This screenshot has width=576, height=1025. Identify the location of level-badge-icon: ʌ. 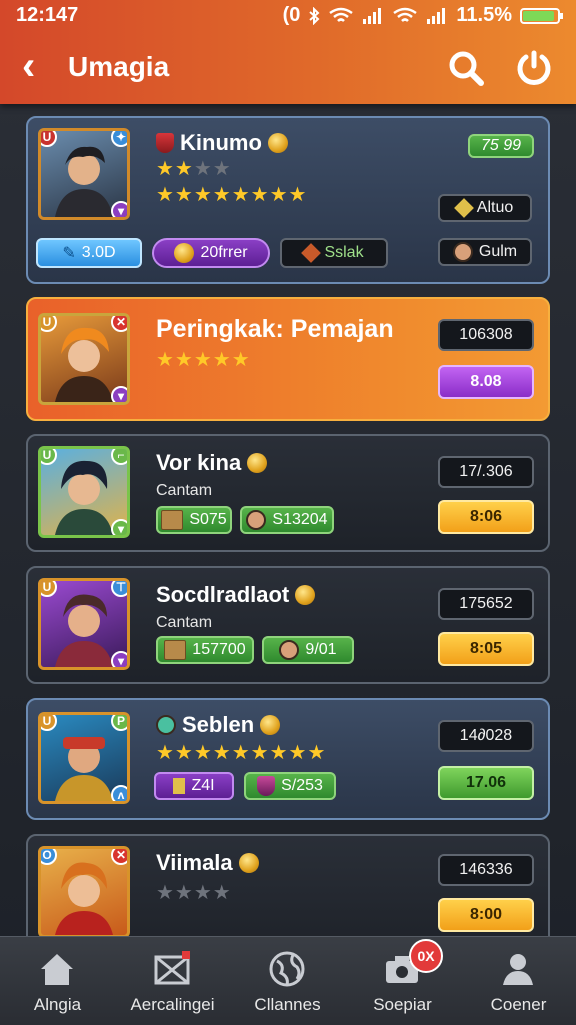
(119, 793).